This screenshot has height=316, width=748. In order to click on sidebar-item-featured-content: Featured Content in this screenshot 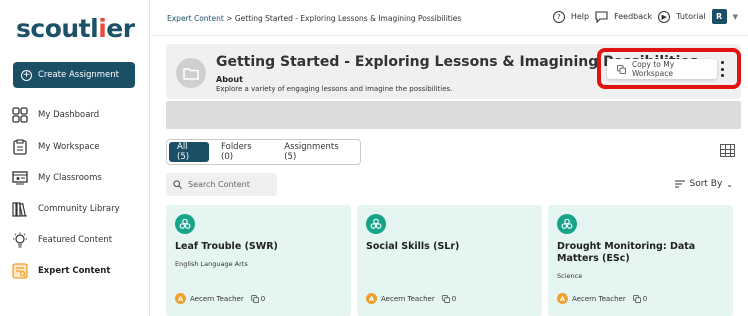, I will do `click(77, 240)`.